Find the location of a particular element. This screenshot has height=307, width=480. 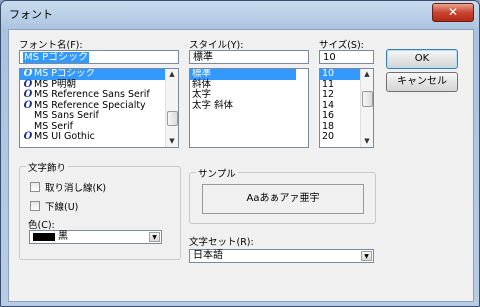

font-list-item-label: MS UI Gothic is located at coordinates (64, 136).